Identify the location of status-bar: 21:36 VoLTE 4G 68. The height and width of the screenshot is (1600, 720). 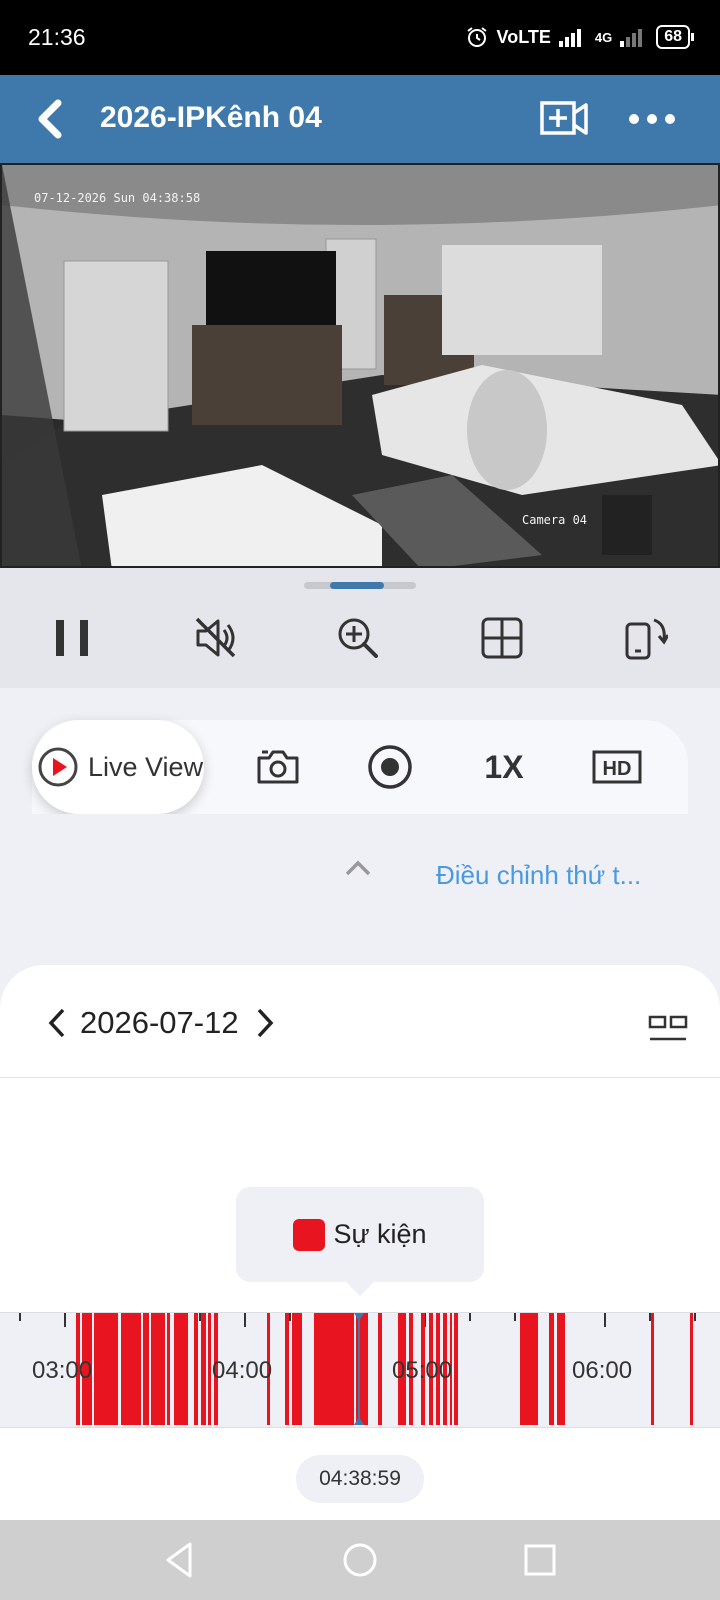
(360, 37).